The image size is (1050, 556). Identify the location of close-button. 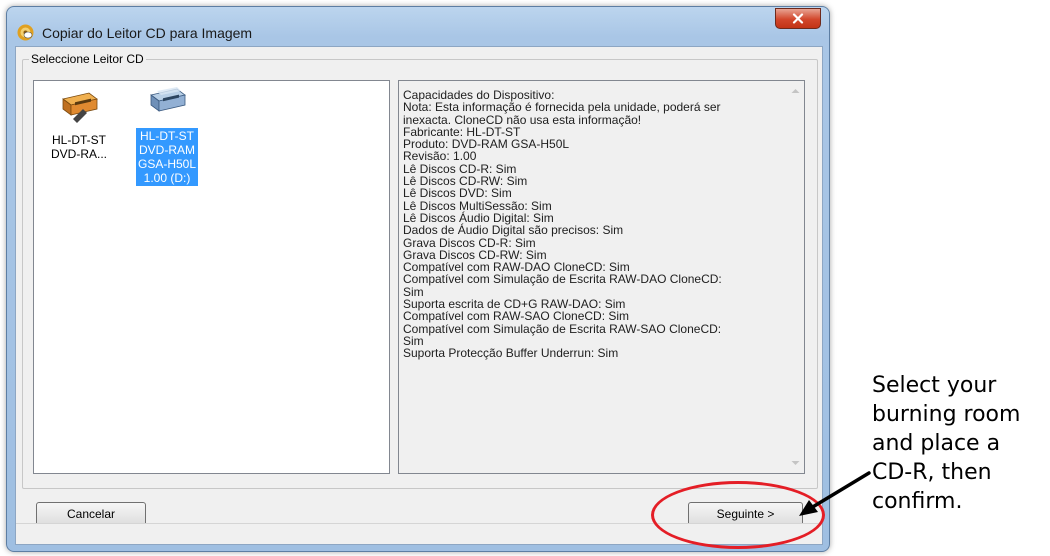
(798, 18).